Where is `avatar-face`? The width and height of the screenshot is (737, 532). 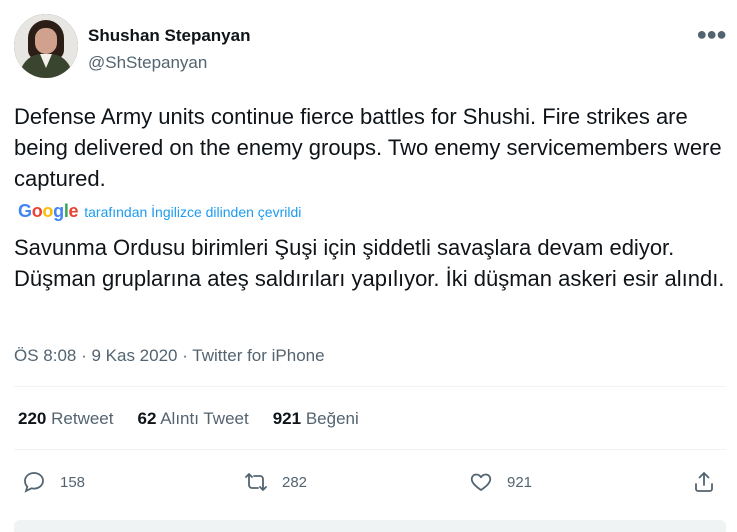 avatar-face is located at coordinates (46, 41).